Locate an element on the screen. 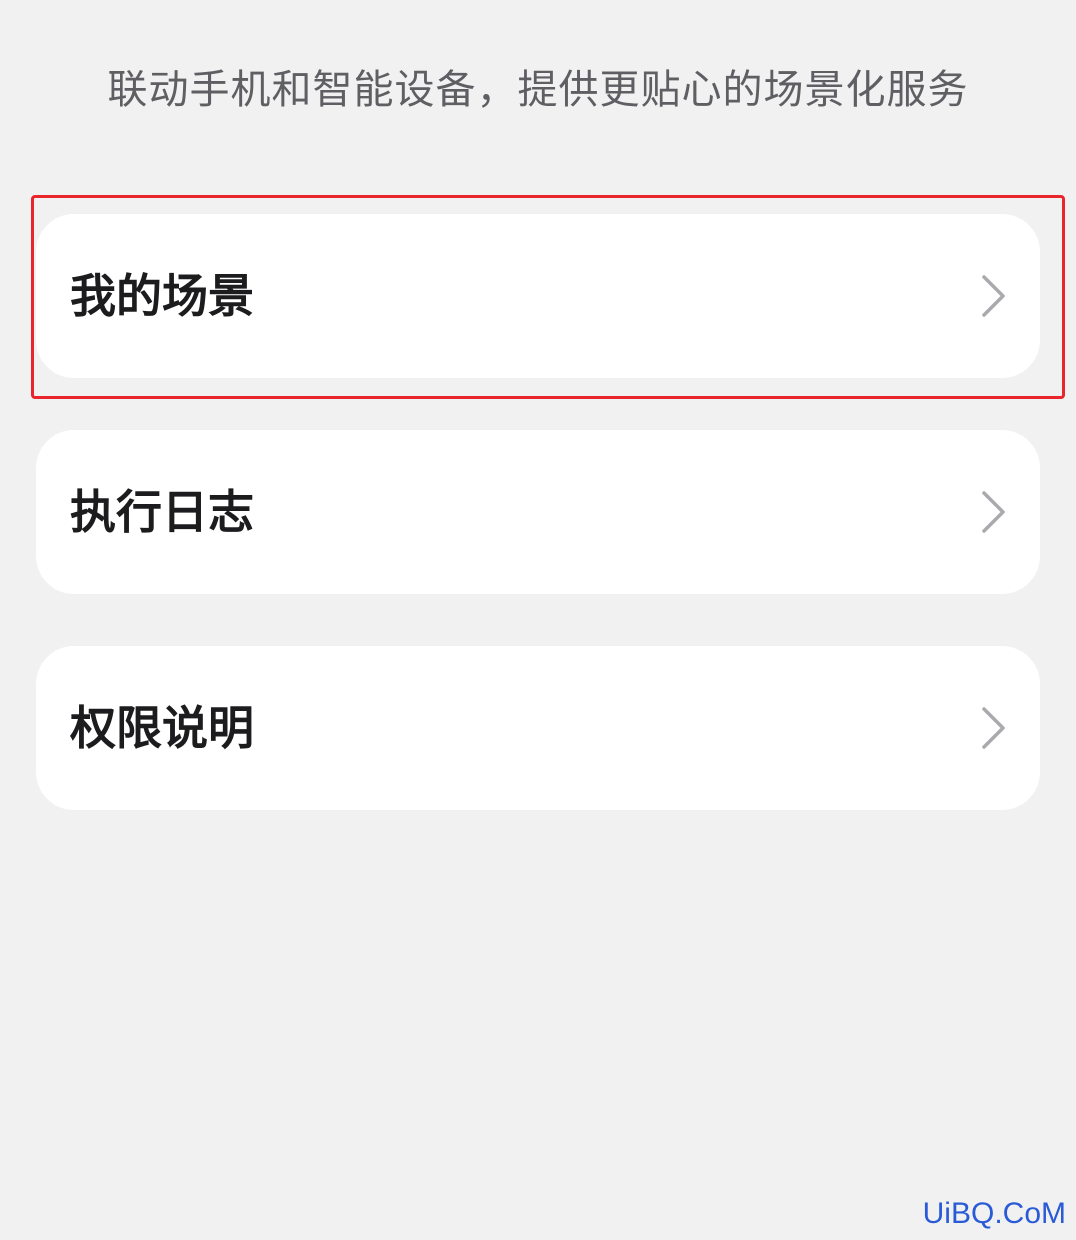 The width and height of the screenshot is (1076, 1240). menu-item-permission-info: 权限说明 is located at coordinates (538, 728).